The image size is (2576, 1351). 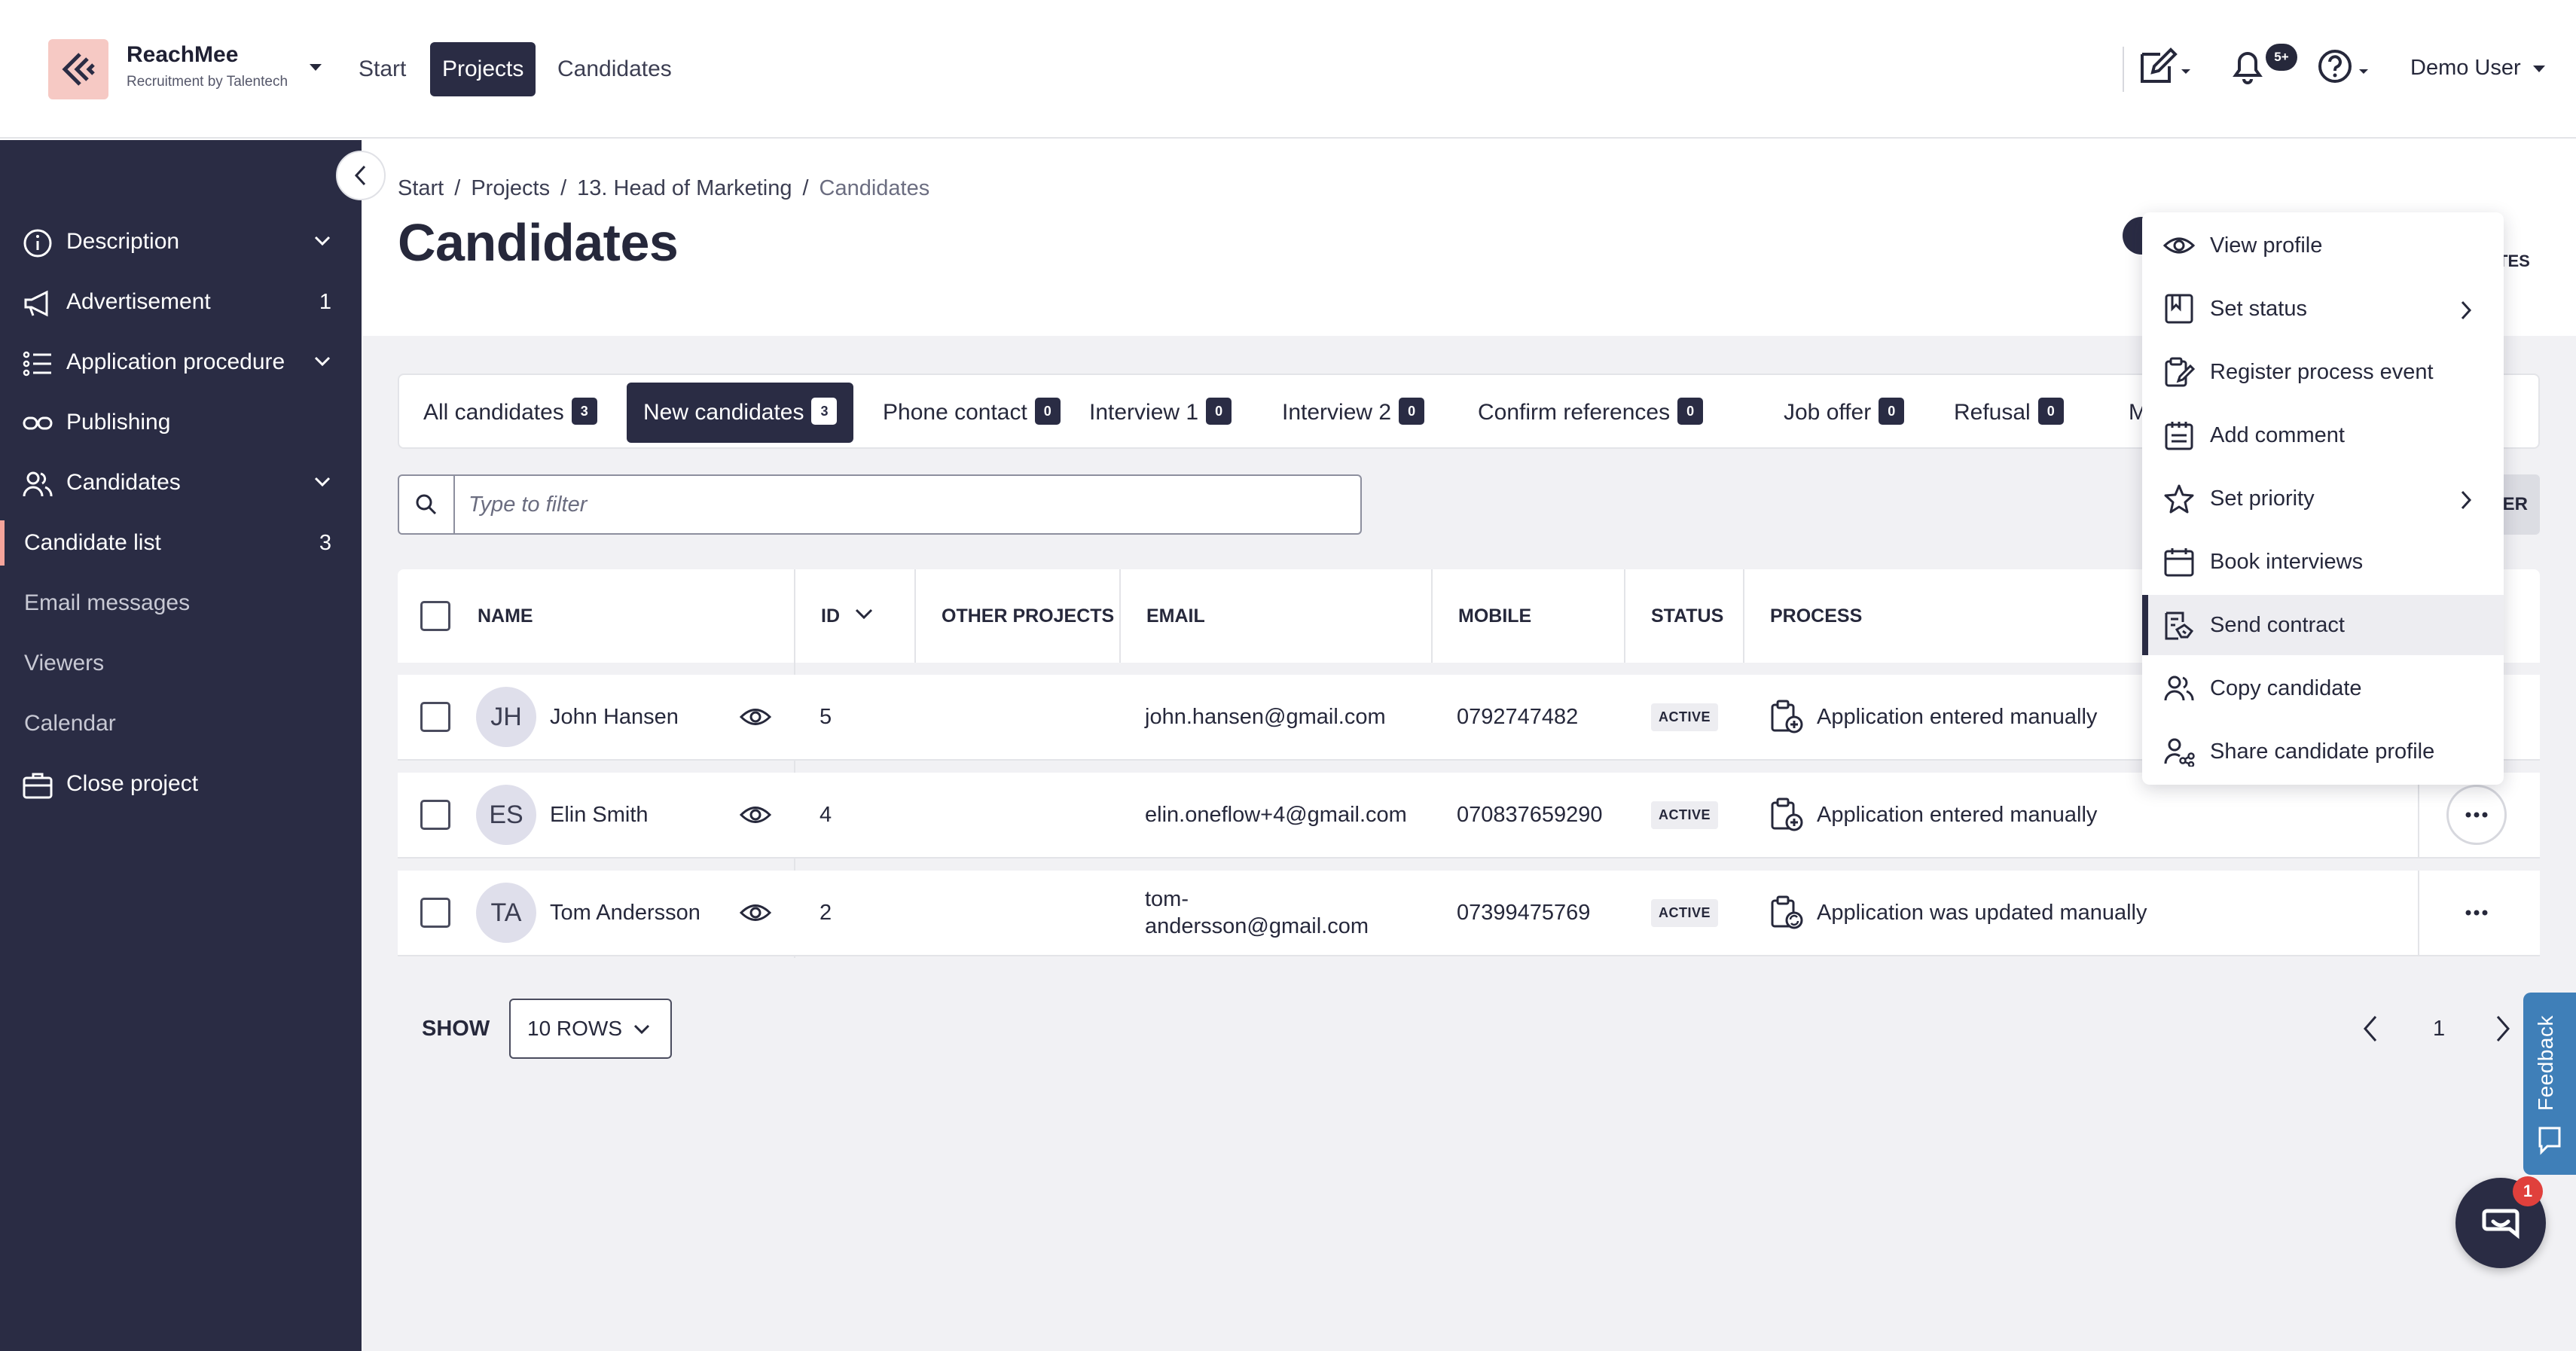 I want to click on sidebar-item-candidates: Candidates, so click(x=181, y=483).